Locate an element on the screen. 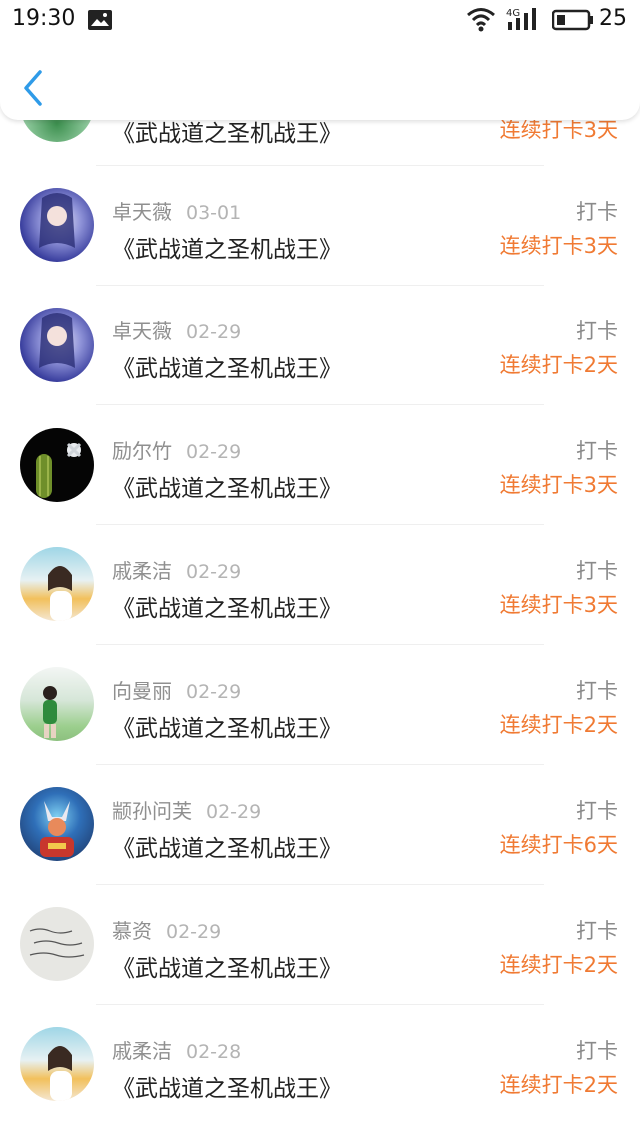  user-name: 卓天薇 03-01 is located at coordinates (176, 210).